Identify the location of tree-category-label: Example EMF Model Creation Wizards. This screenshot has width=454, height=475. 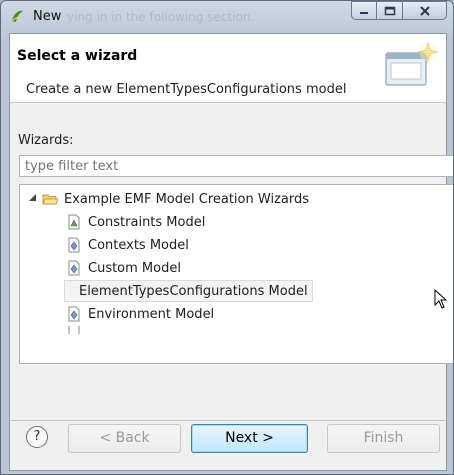
(186, 199).